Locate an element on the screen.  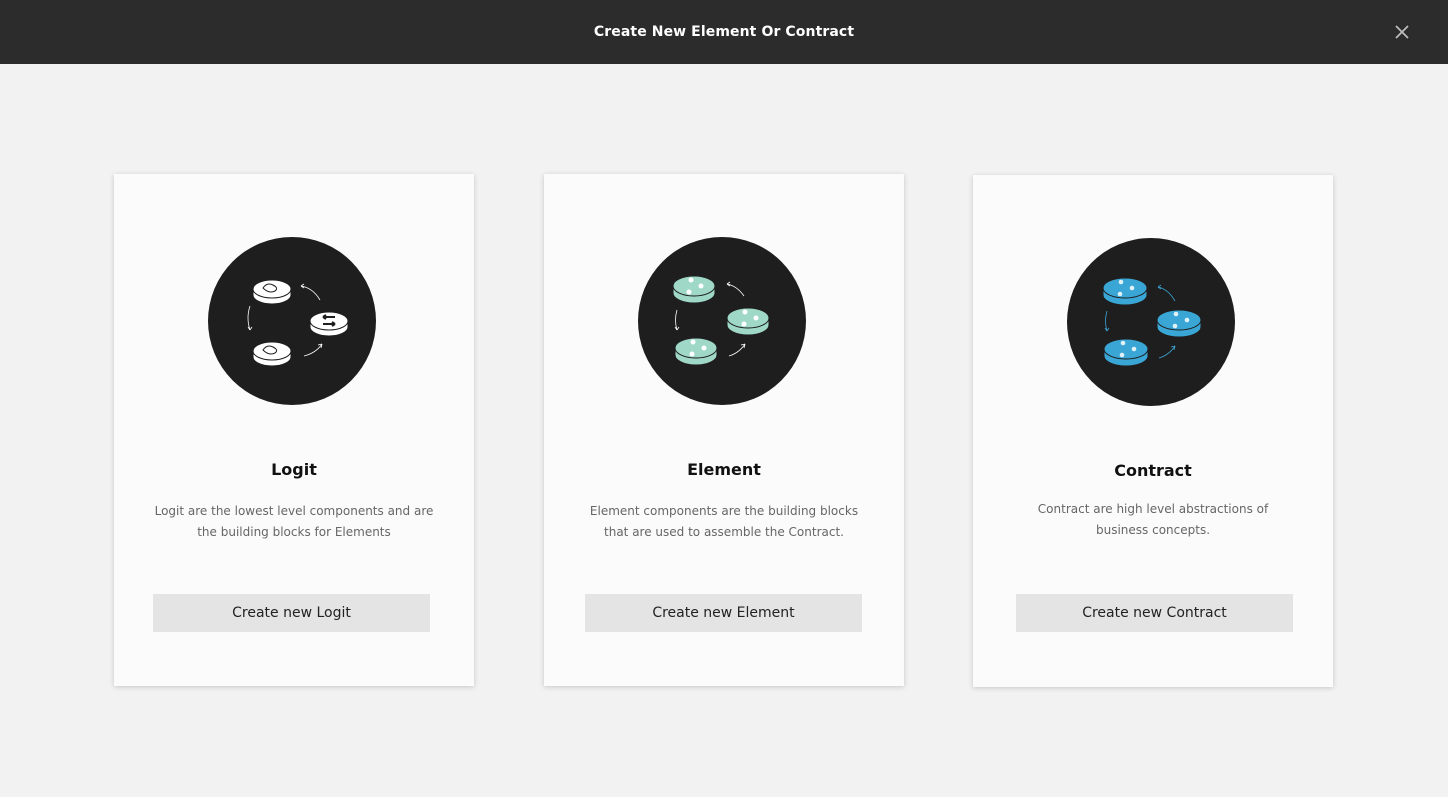
modal-header: Create New Element Or Contract is located at coordinates (724, 32).